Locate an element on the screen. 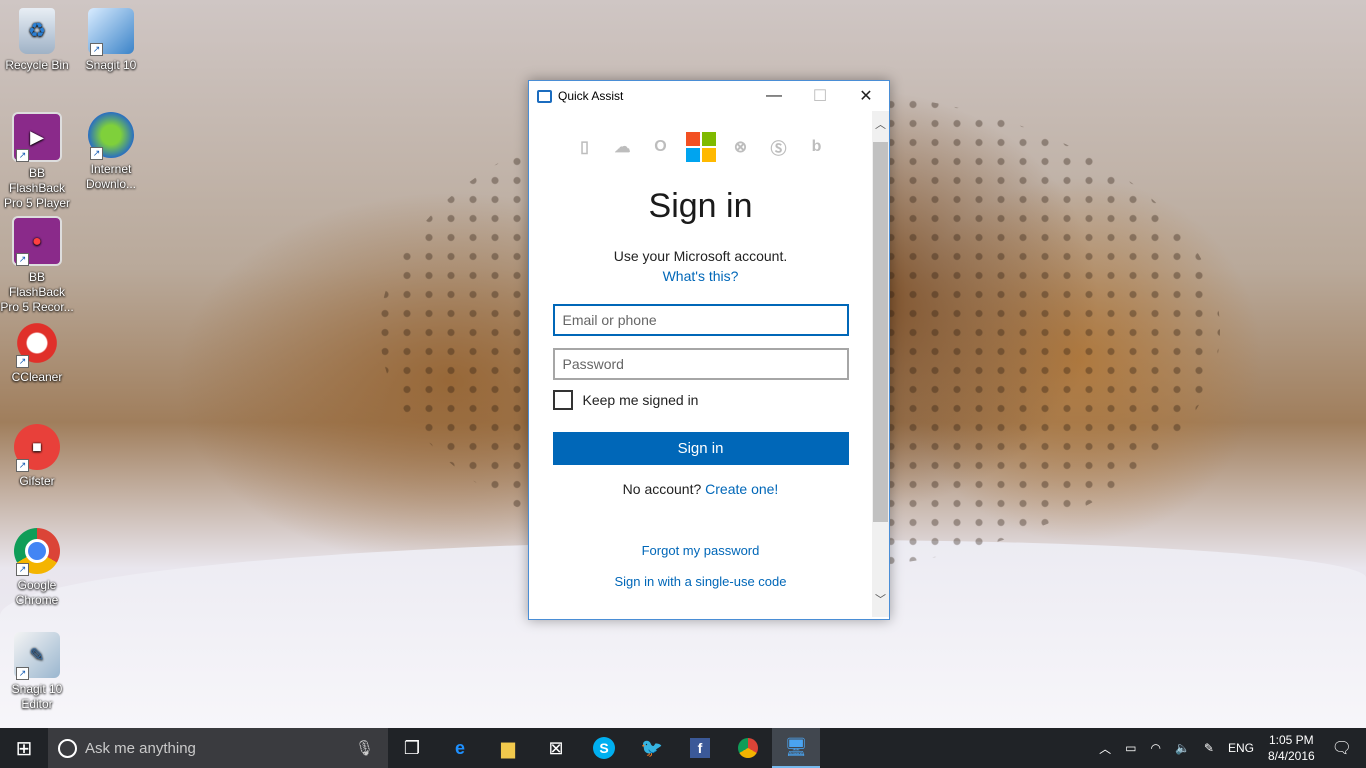 Image resolution: width=1366 pixels, height=768 pixels. desktop-icon-label: Snagit 10 is located at coordinates (111, 65).